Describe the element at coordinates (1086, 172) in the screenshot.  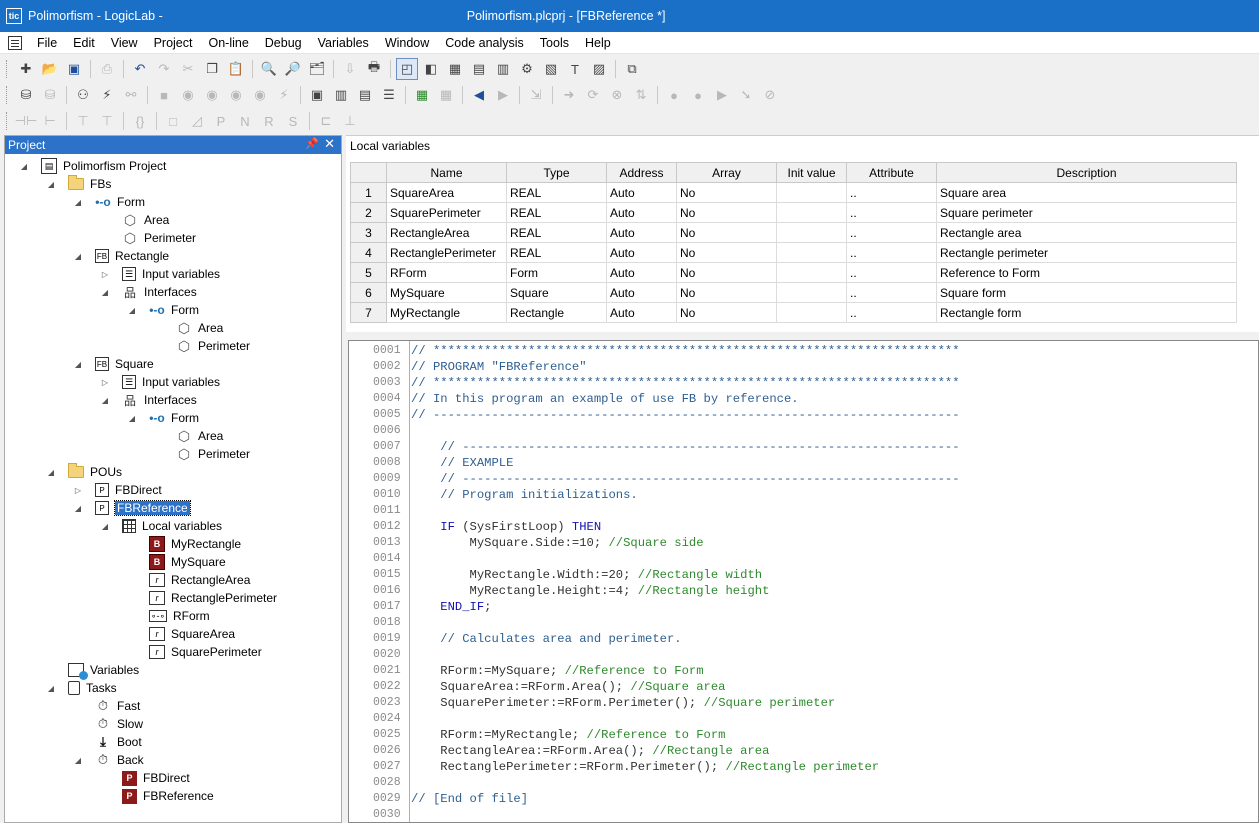
I see `column-header-description: Description` at that location.